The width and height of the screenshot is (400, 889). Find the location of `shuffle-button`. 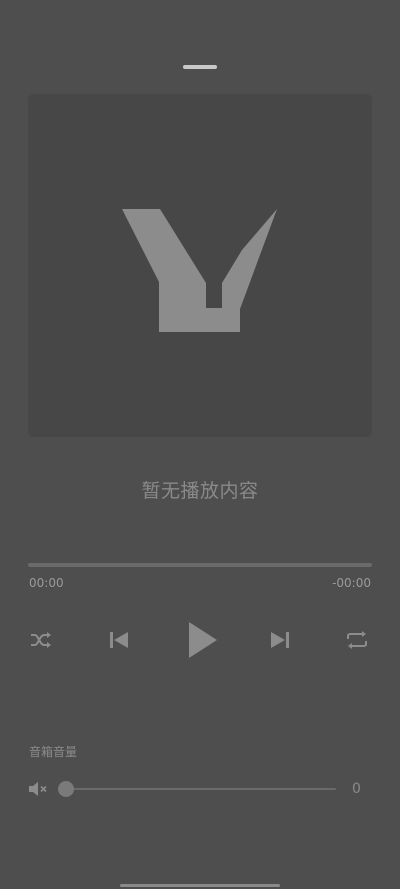

shuffle-button is located at coordinates (41, 640).